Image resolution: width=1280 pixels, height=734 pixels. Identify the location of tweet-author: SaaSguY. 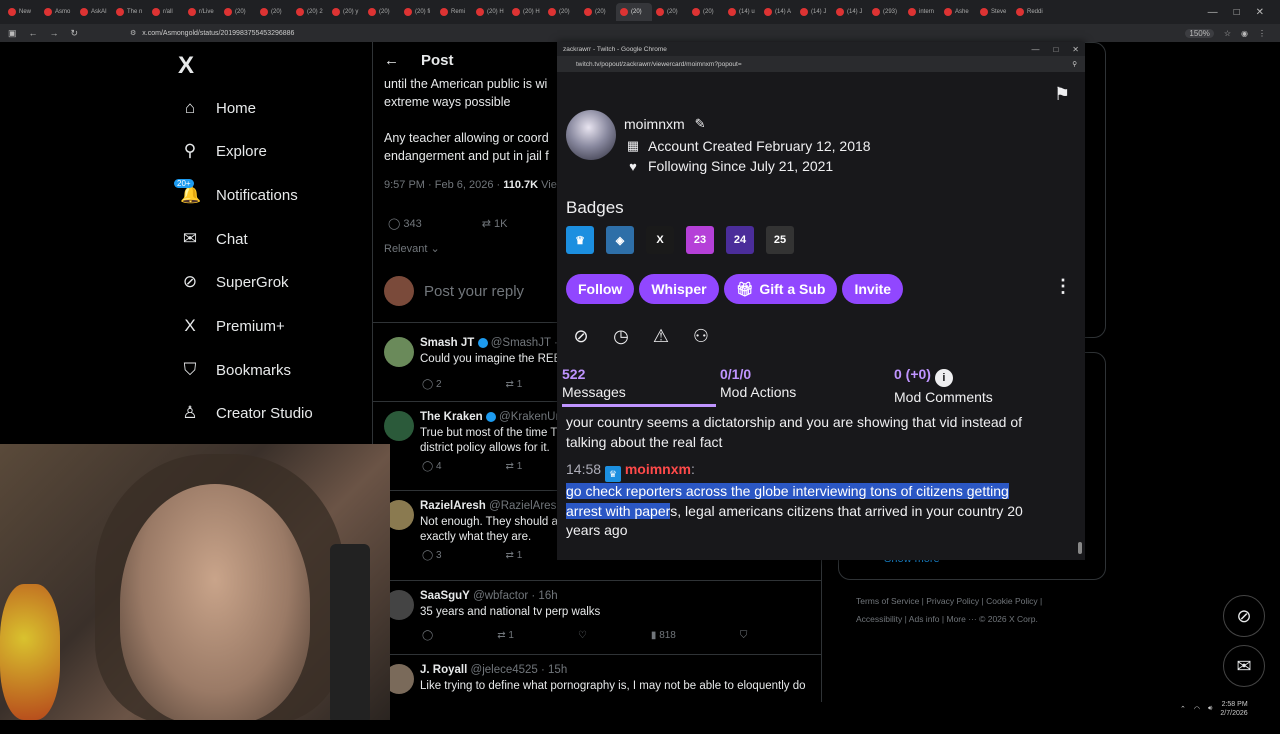
(445, 596).